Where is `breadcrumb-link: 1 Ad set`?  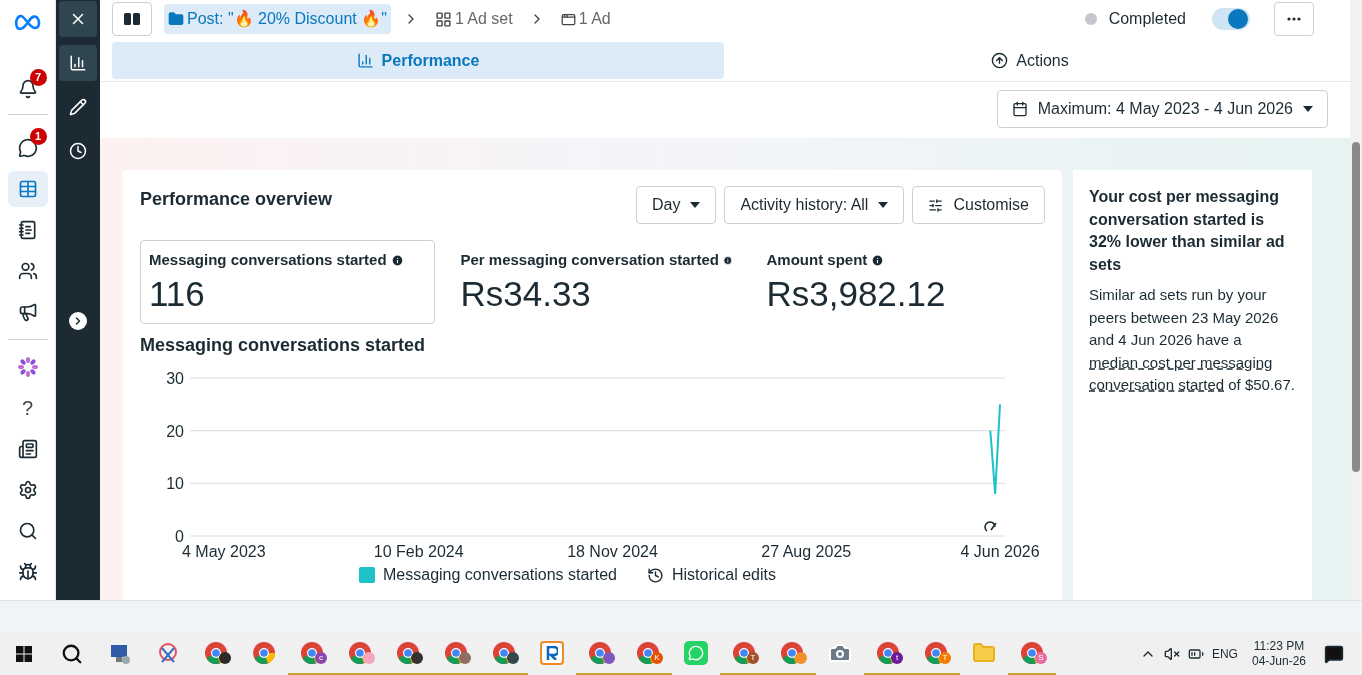
breadcrumb-link: 1 Ad set is located at coordinates (473, 19).